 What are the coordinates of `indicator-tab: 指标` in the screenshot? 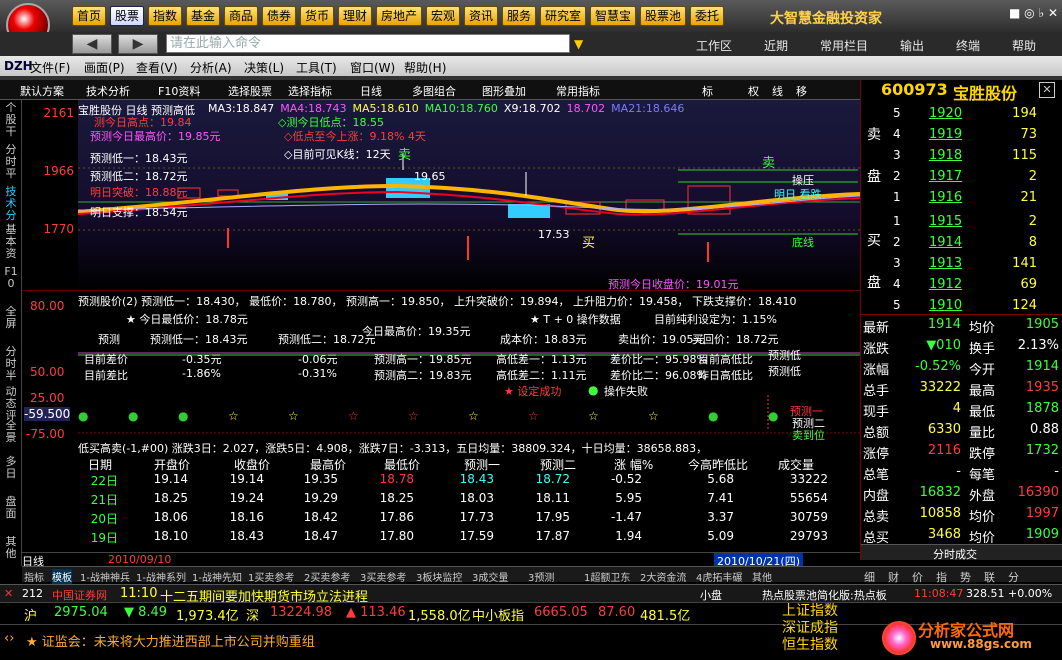 It's located at (34, 576).